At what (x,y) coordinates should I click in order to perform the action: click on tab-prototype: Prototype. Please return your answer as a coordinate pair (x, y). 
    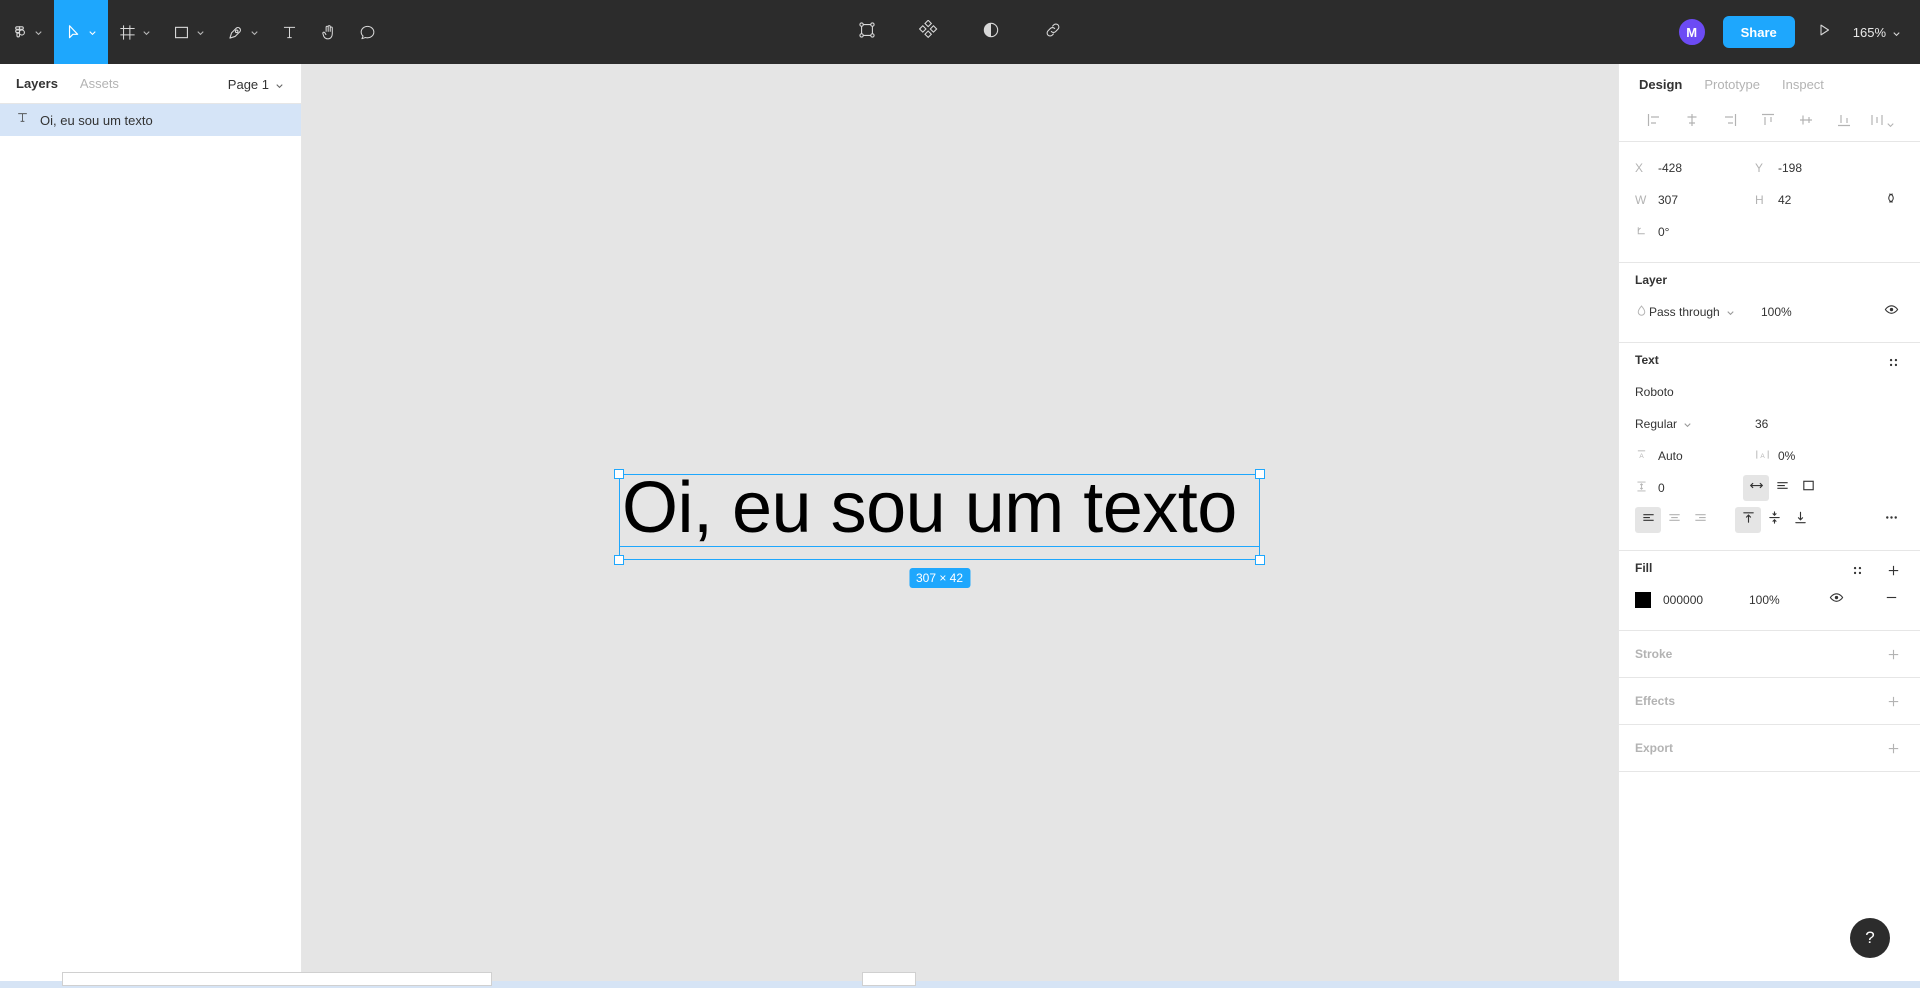
    Looking at the image, I should click on (1732, 84).